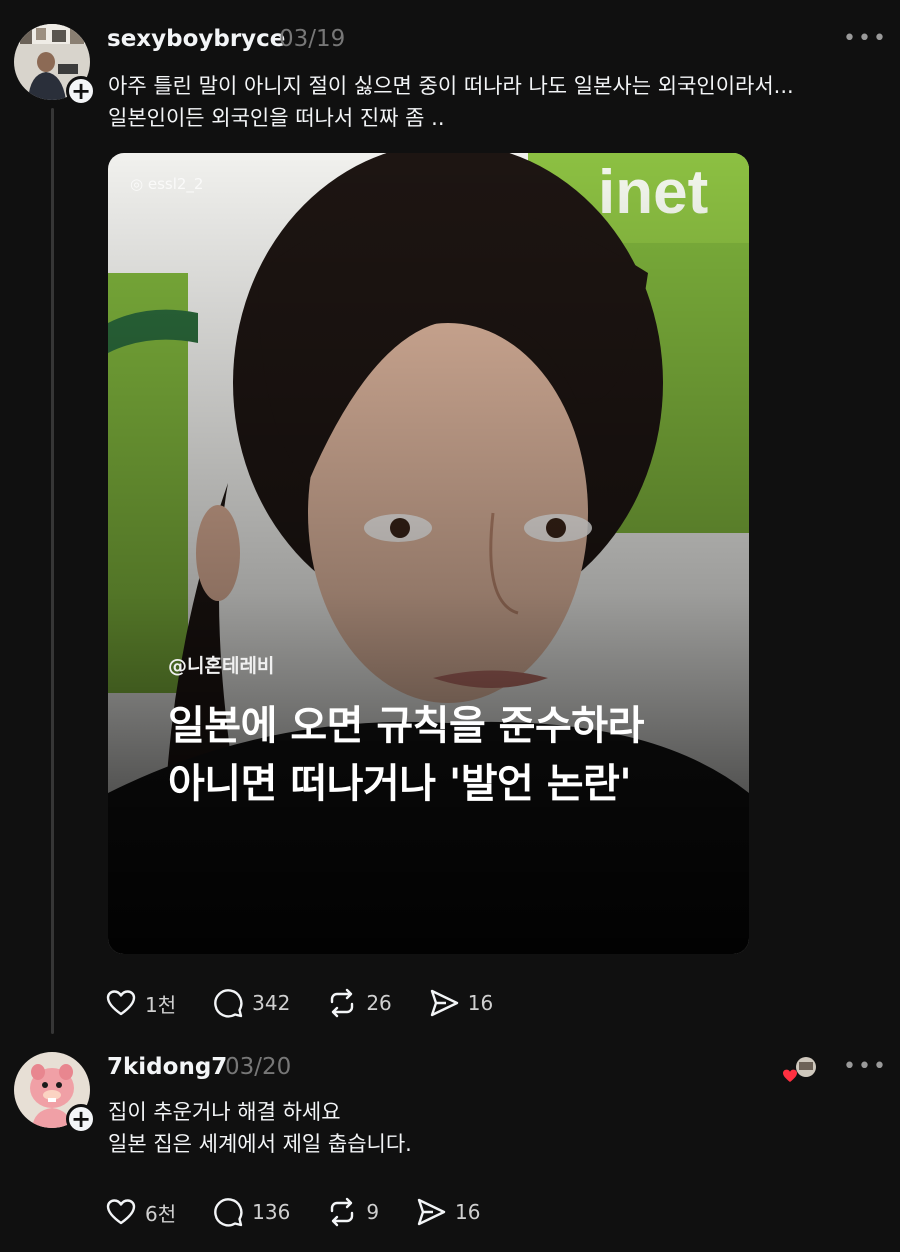 This screenshot has height=1252, width=900. Describe the element at coordinates (276, 118) in the screenshot. I see `post-text-line: 일본인이든 외국인을 떠나서 진짜 좀 ..` at that location.